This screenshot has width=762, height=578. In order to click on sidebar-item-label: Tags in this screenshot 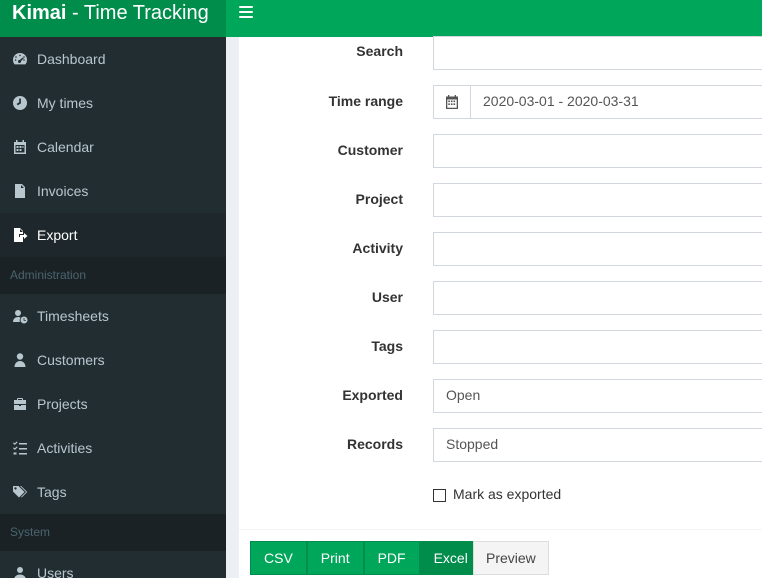, I will do `click(52, 492)`.